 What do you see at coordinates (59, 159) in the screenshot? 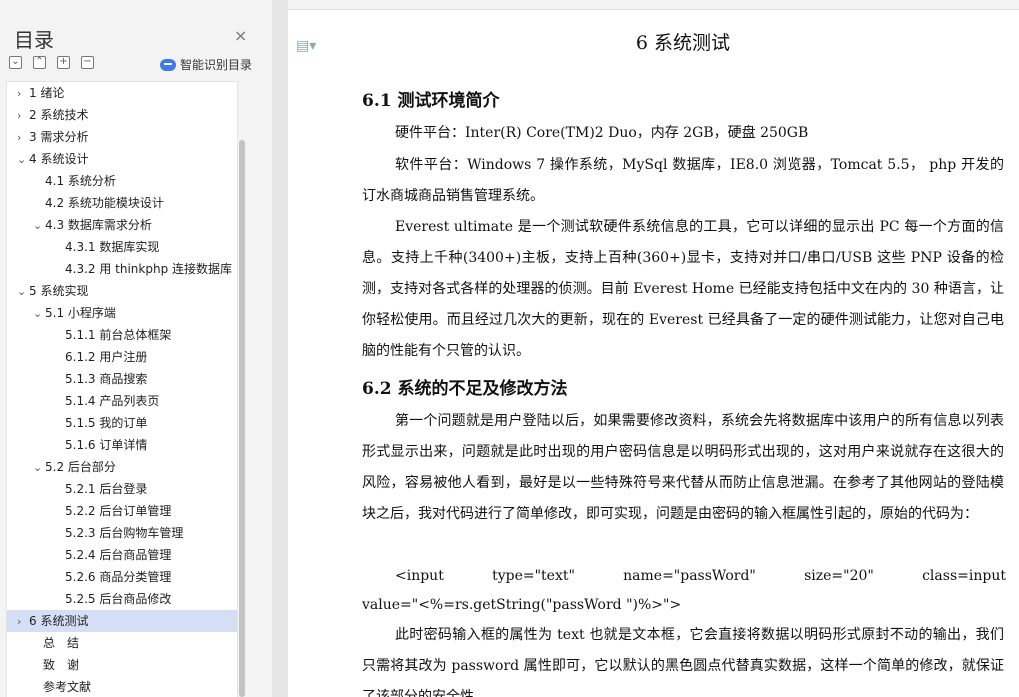
I see `toc-item-label: 4 系统设计` at bounding box center [59, 159].